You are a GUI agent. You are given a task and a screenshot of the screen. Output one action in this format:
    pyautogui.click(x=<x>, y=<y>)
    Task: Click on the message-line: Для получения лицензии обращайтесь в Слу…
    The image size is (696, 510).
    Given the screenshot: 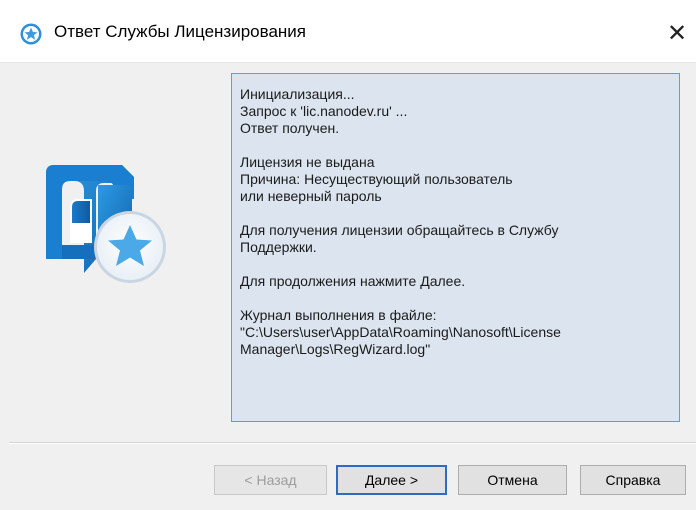 What is the action you would take?
    pyautogui.click(x=399, y=230)
    